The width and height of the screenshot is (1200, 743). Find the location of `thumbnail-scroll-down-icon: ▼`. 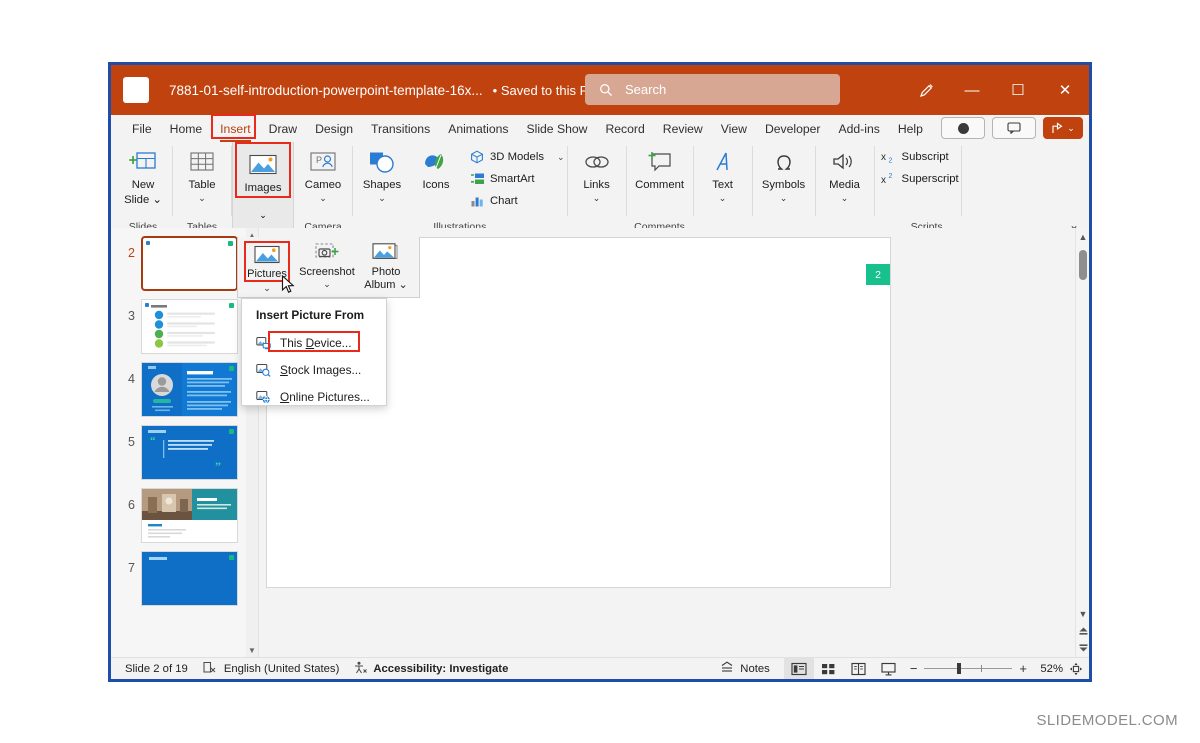

thumbnail-scroll-down-icon: ▼ is located at coordinates (252, 650).